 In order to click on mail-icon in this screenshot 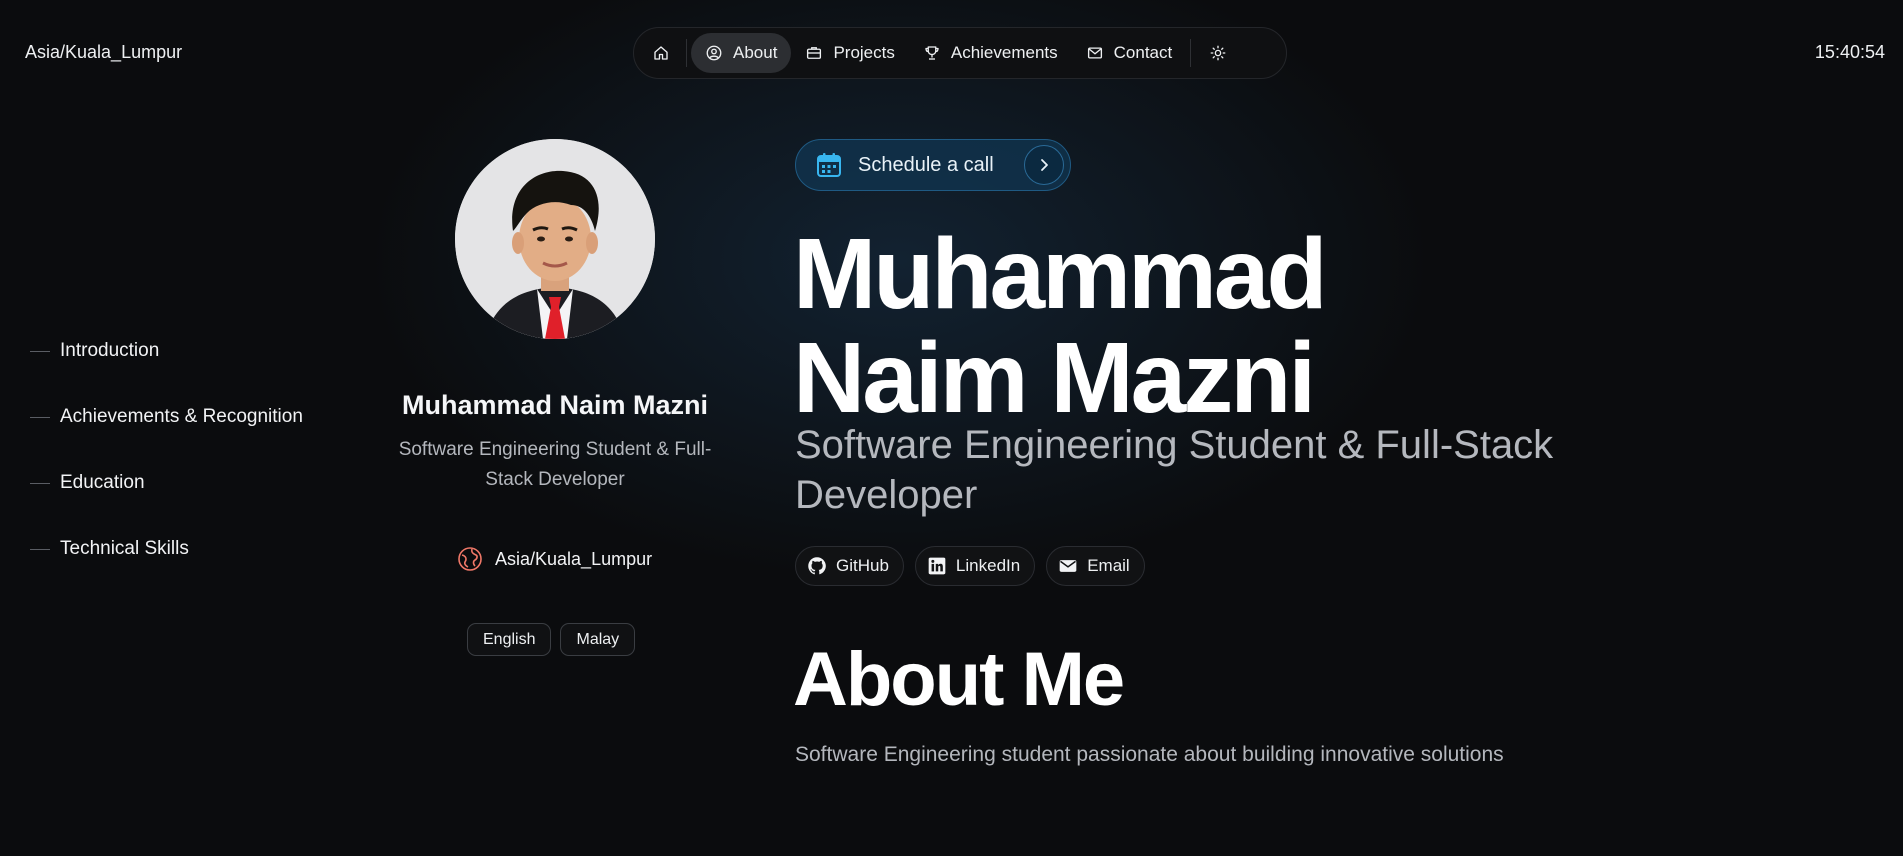, I will do `click(1094, 53)`.